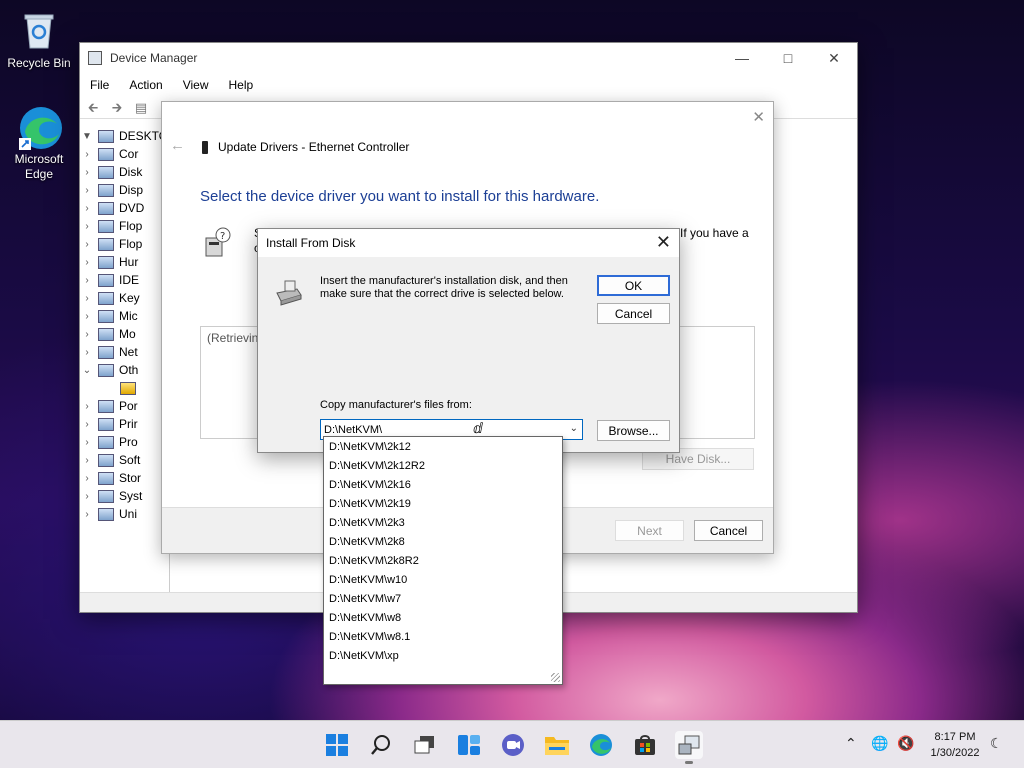 This screenshot has height=768, width=1024. What do you see at coordinates (124, 352) in the screenshot?
I see `tree-item: › Net` at bounding box center [124, 352].